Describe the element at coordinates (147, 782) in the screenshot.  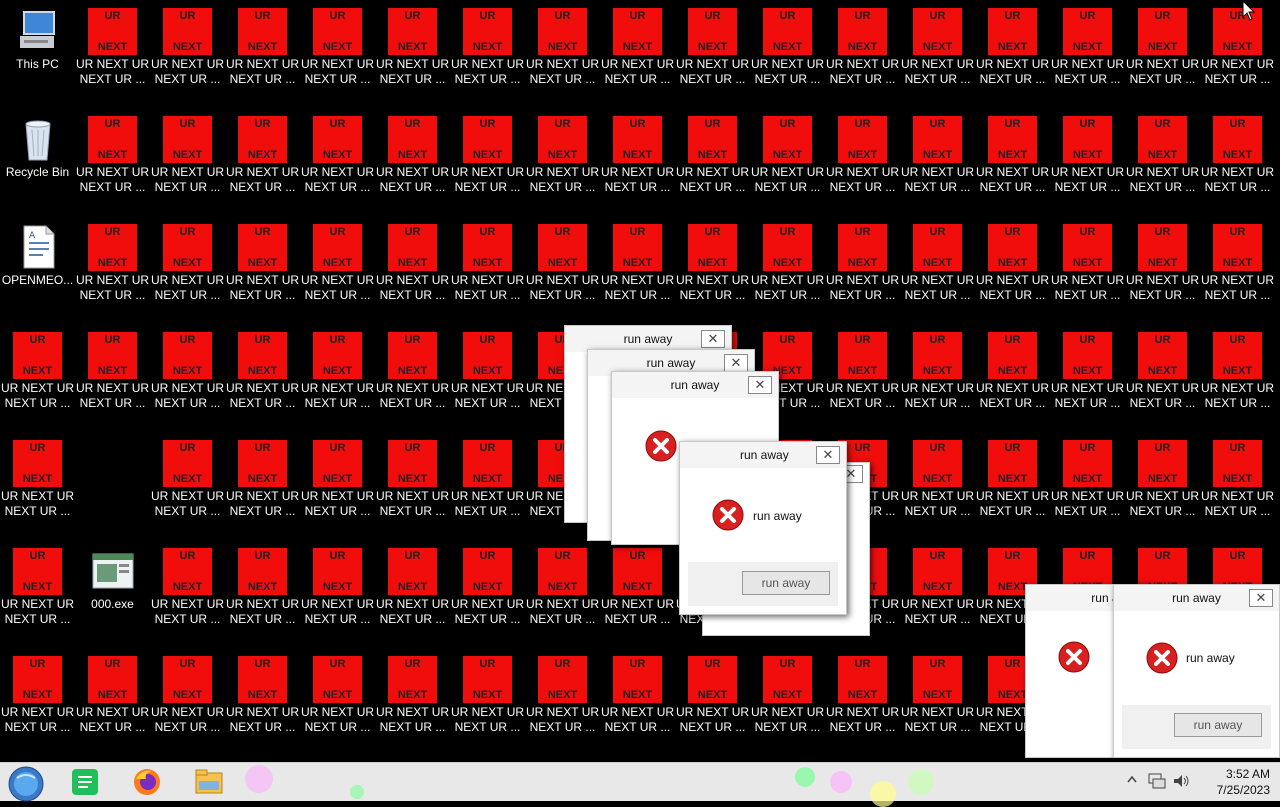
I see `firefox-icon` at that location.